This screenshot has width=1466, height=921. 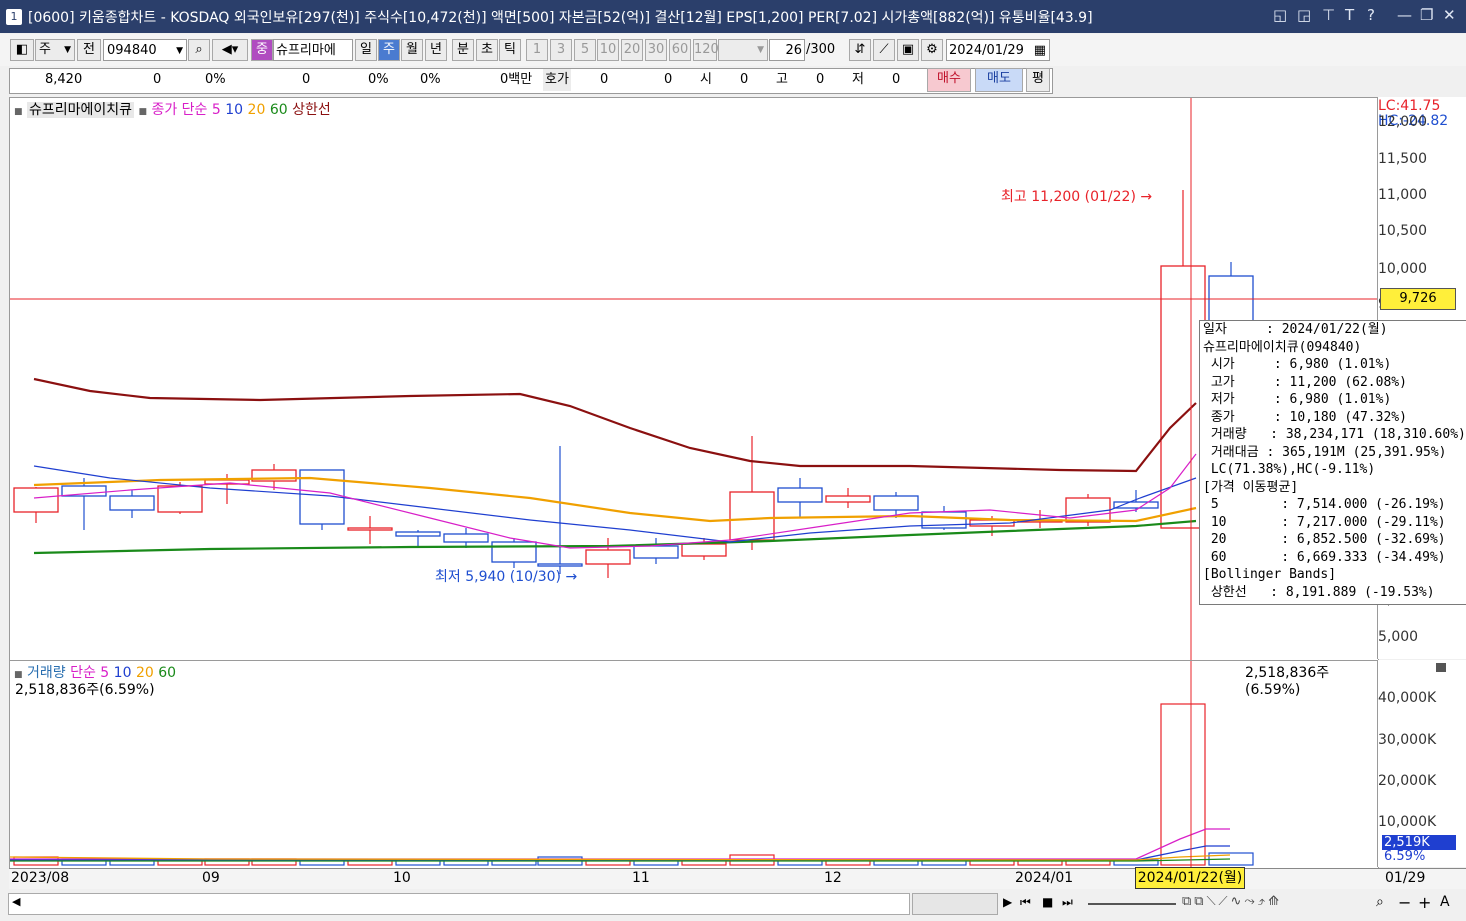 I want to click on period-tab-0: 일, so click(x=366, y=50).